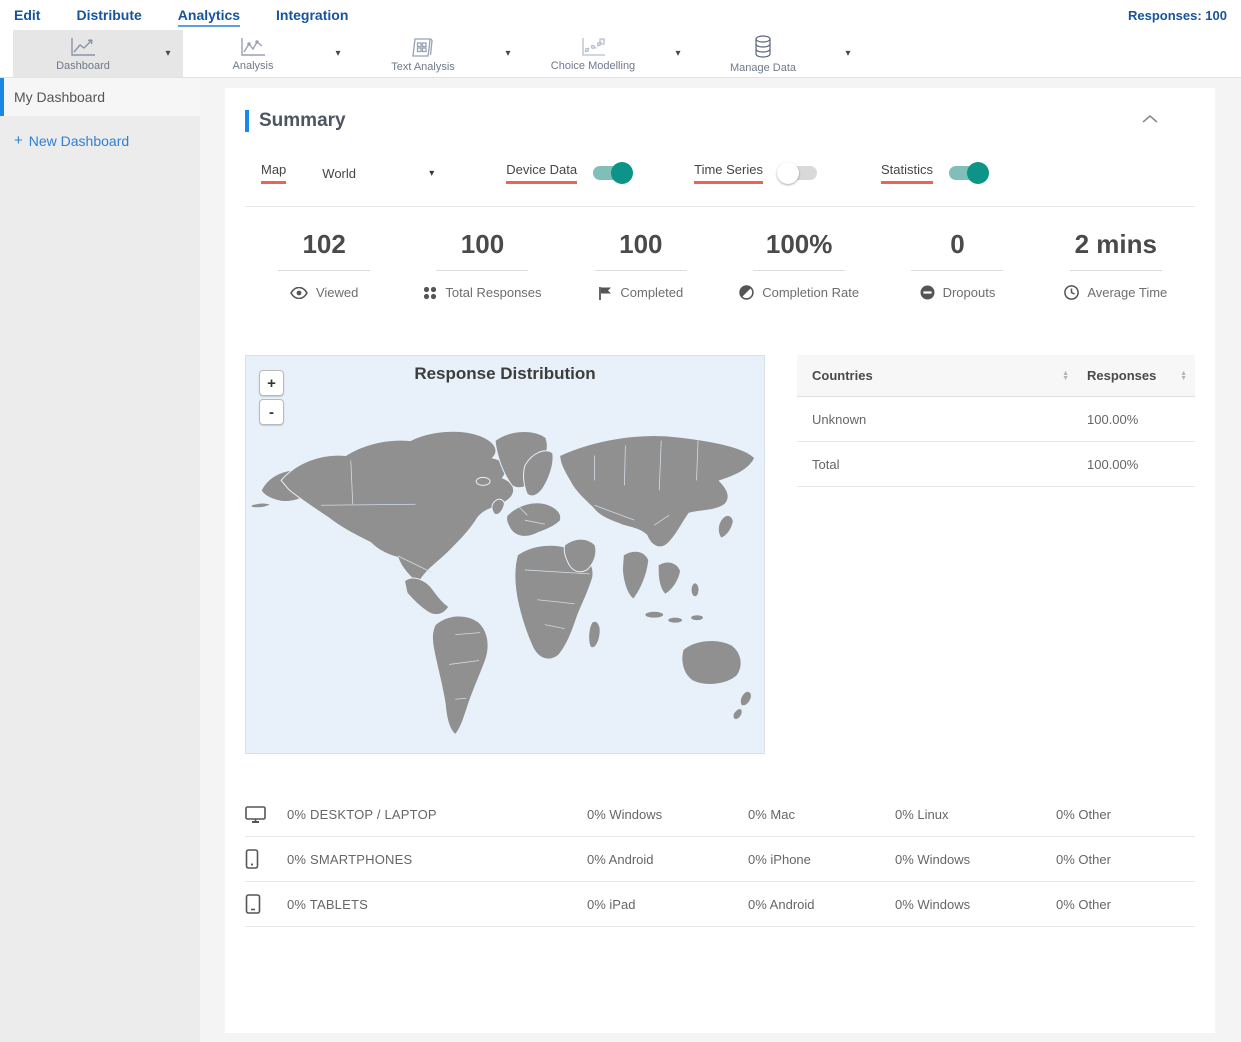 The image size is (1241, 1042). What do you see at coordinates (969, 173) in the screenshot?
I see `statistics-toggle` at bounding box center [969, 173].